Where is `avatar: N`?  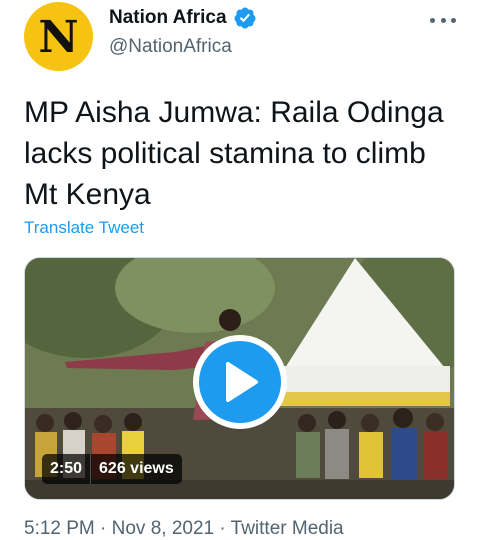 avatar: N is located at coordinates (58, 36).